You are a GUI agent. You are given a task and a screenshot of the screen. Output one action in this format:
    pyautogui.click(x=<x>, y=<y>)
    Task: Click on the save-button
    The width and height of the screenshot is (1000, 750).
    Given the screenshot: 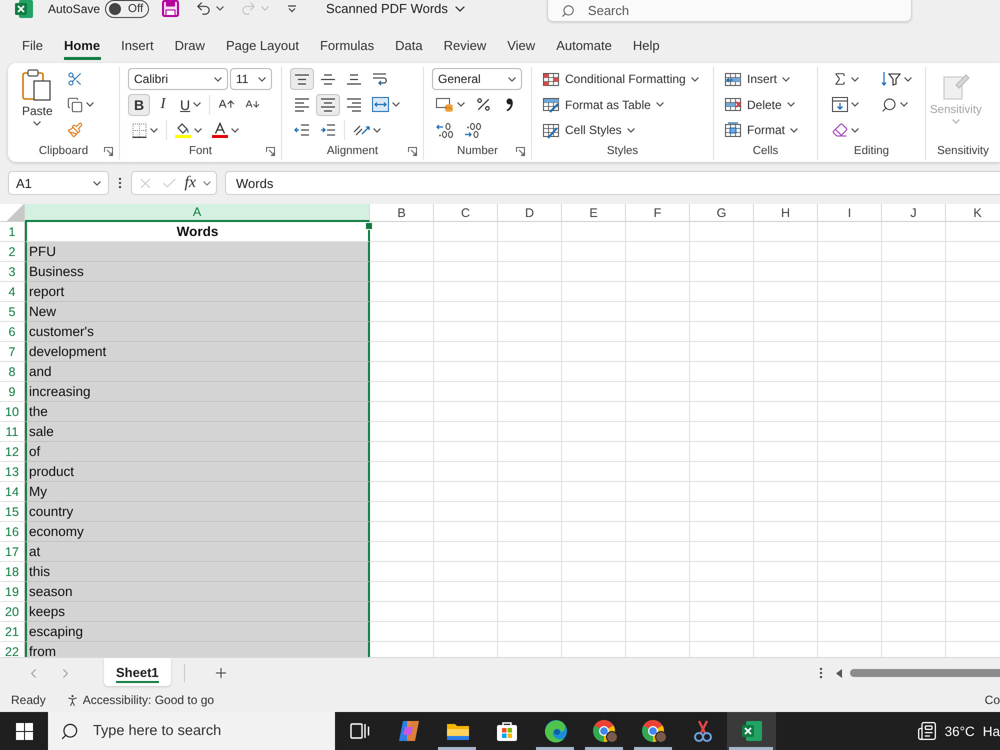 What is the action you would take?
    pyautogui.click(x=171, y=8)
    